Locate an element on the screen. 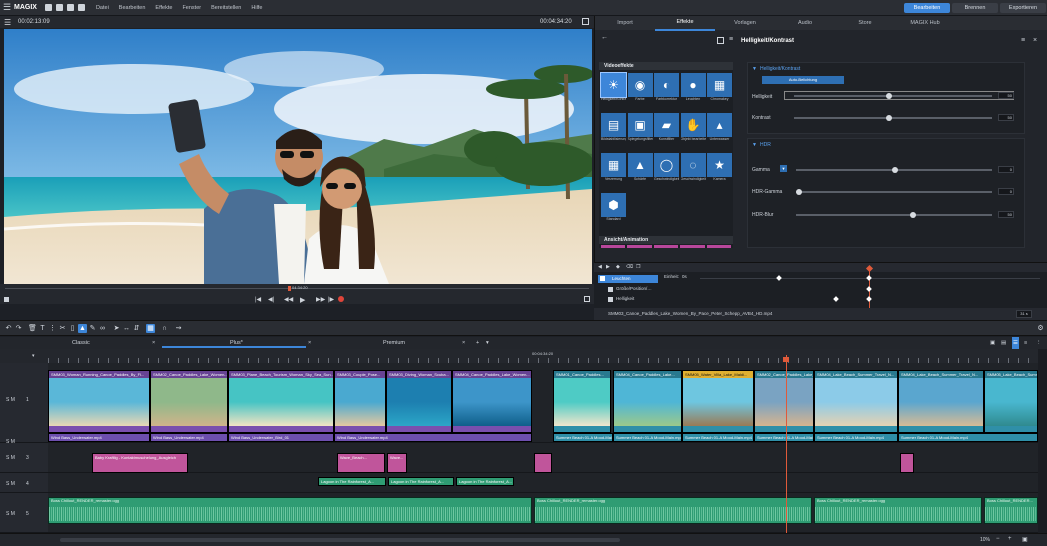  panel-settings-icon: ≡ is located at coordinates (731, 39).